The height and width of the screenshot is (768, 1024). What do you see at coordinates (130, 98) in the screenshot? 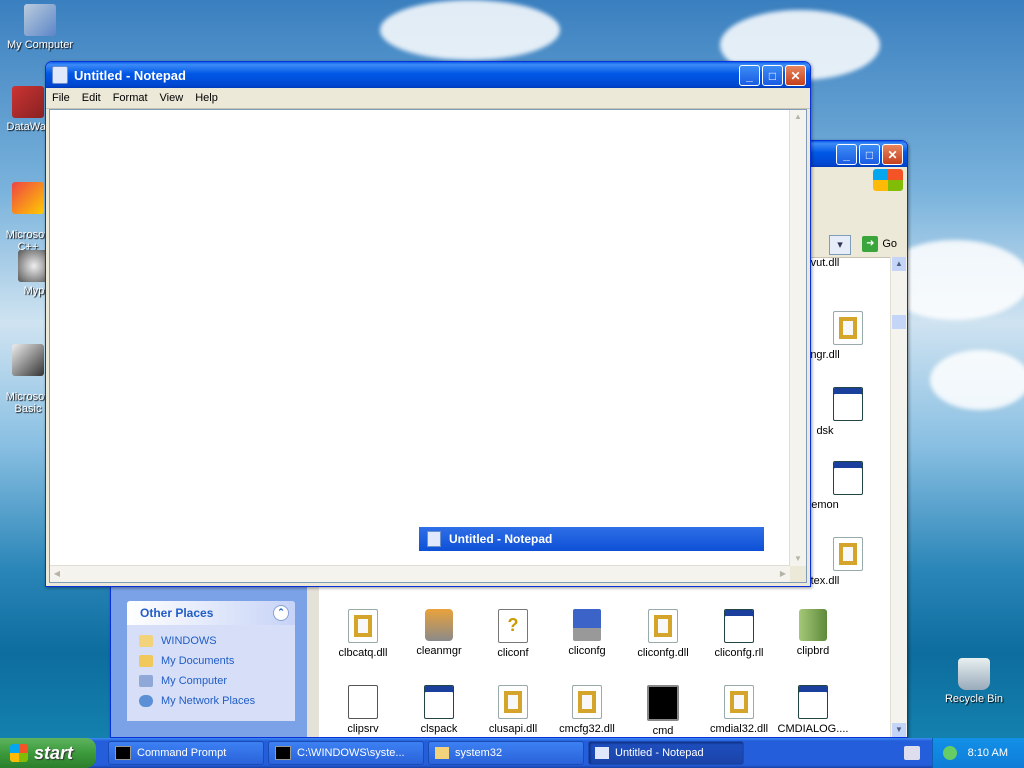
I see `menu-format: Format` at bounding box center [130, 98].